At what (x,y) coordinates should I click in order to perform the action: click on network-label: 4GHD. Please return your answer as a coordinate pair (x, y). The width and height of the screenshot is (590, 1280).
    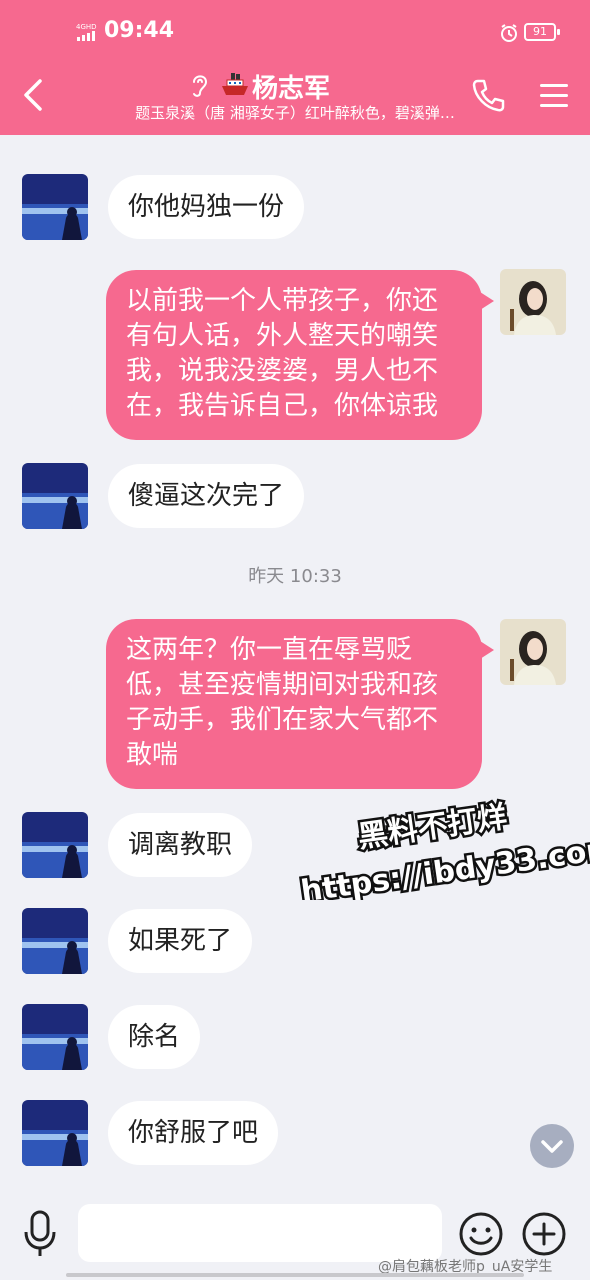
    Looking at the image, I should click on (86, 27).